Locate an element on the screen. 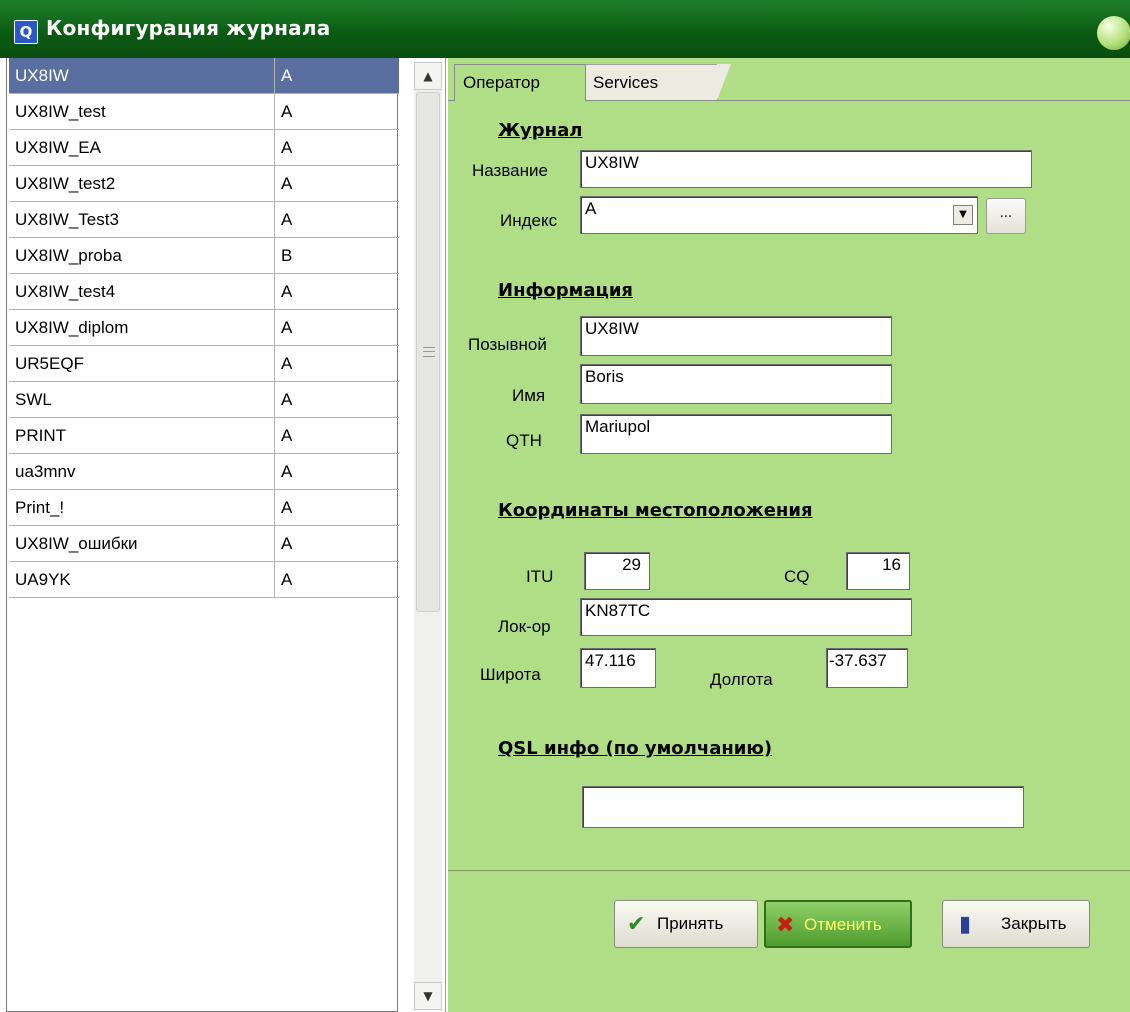 The width and height of the screenshot is (1130, 1012). locator-input: KN87TC is located at coordinates (746, 617).